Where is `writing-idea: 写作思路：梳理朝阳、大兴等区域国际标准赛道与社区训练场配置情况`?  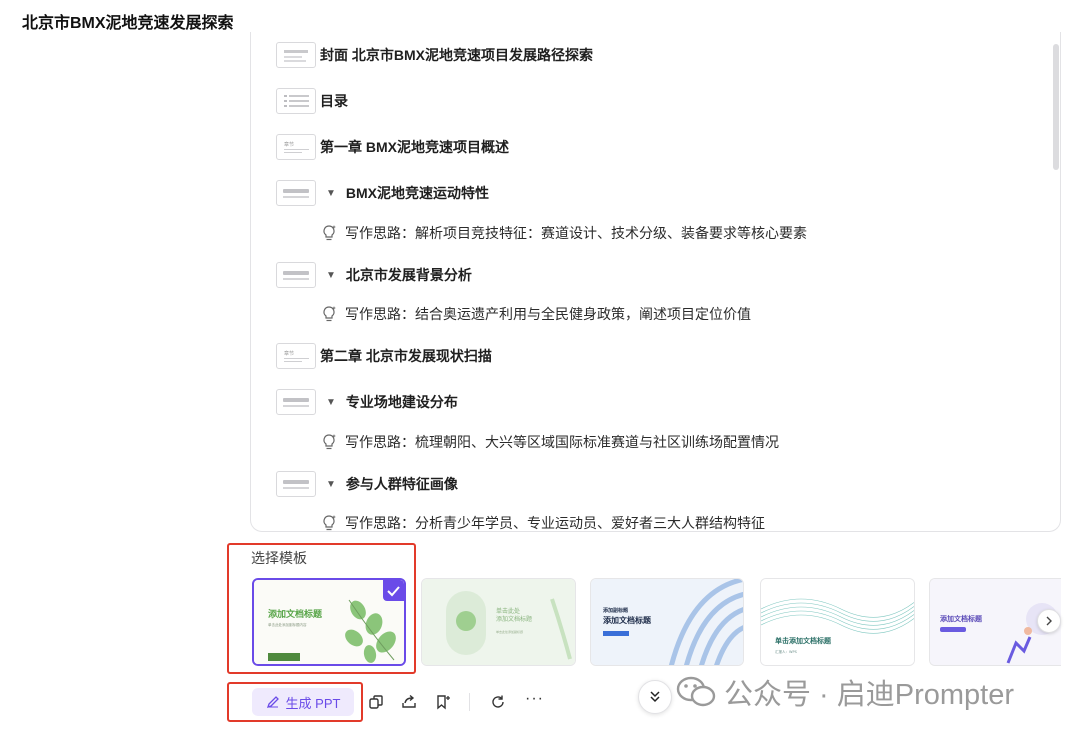 writing-idea: 写作思路：梳理朝阳、大兴等区域国际标准赛道与社区训练场配置情况 is located at coordinates (550, 442).